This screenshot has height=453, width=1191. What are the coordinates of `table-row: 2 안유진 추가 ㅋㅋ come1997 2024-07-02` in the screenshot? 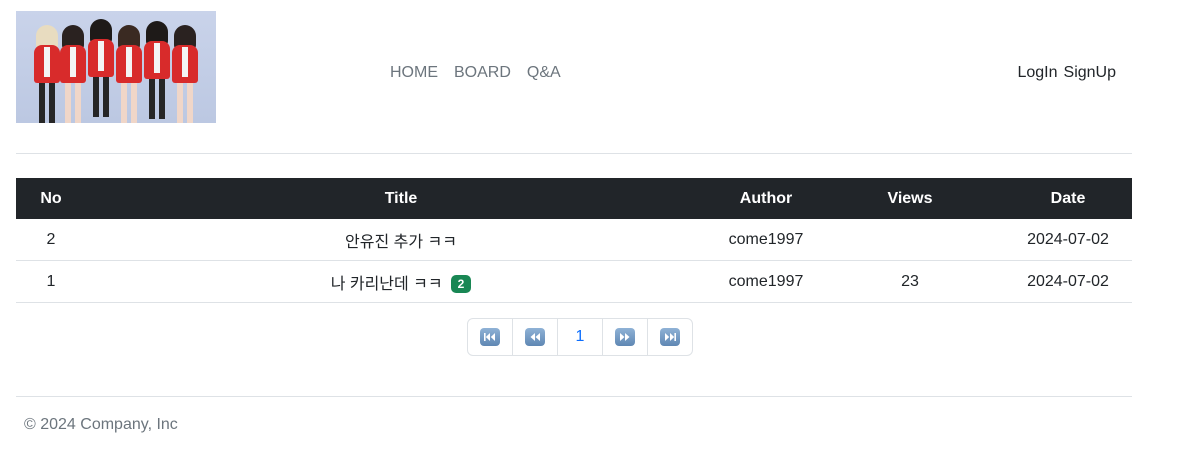 It's located at (574, 240).